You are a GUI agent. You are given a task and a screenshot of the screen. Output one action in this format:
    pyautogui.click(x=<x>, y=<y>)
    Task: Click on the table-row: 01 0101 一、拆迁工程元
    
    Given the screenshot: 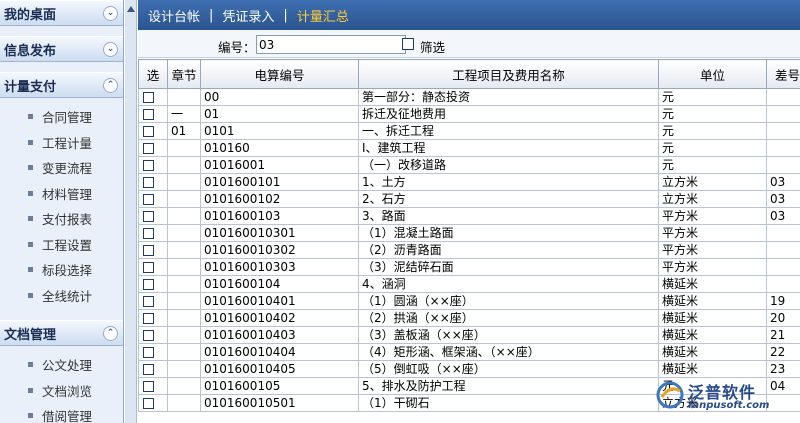 What is the action you would take?
    pyautogui.click(x=469, y=131)
    